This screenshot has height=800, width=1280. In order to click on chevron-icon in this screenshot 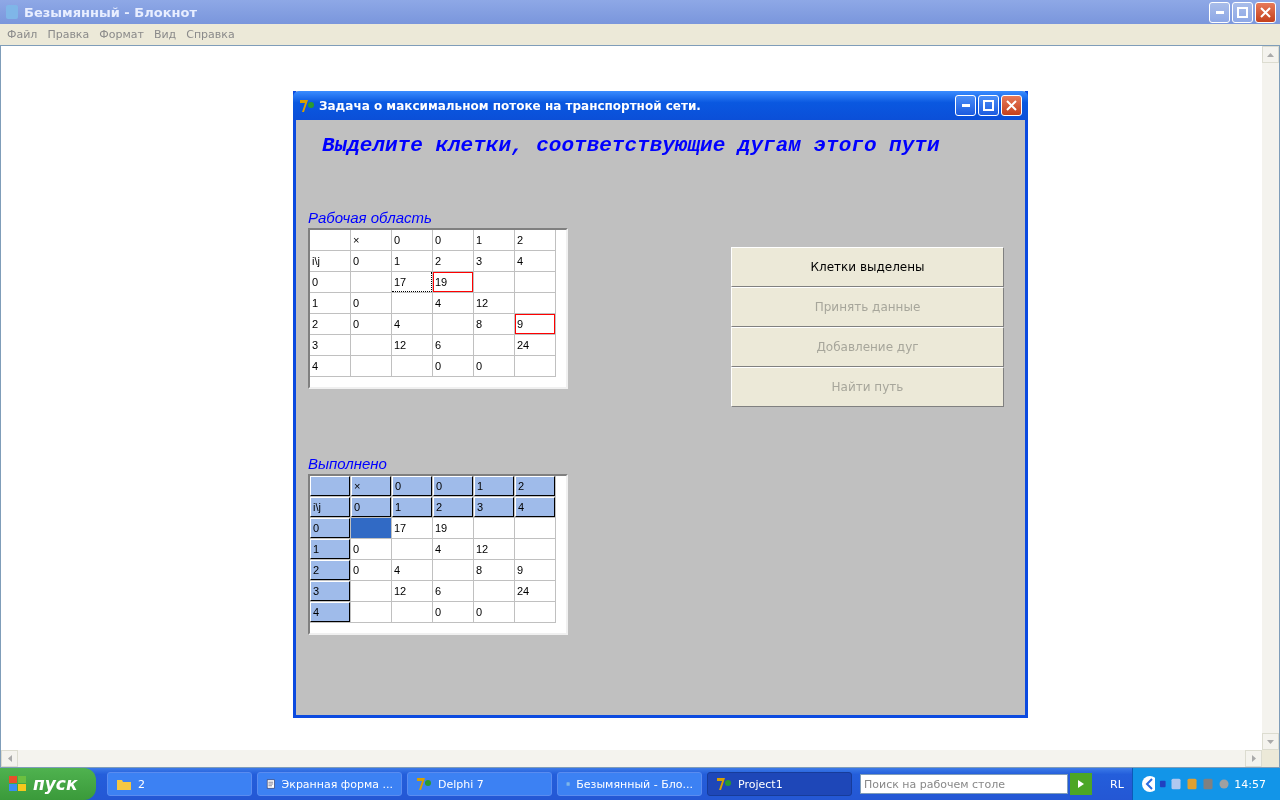, I will do `click(1148, 784)`.